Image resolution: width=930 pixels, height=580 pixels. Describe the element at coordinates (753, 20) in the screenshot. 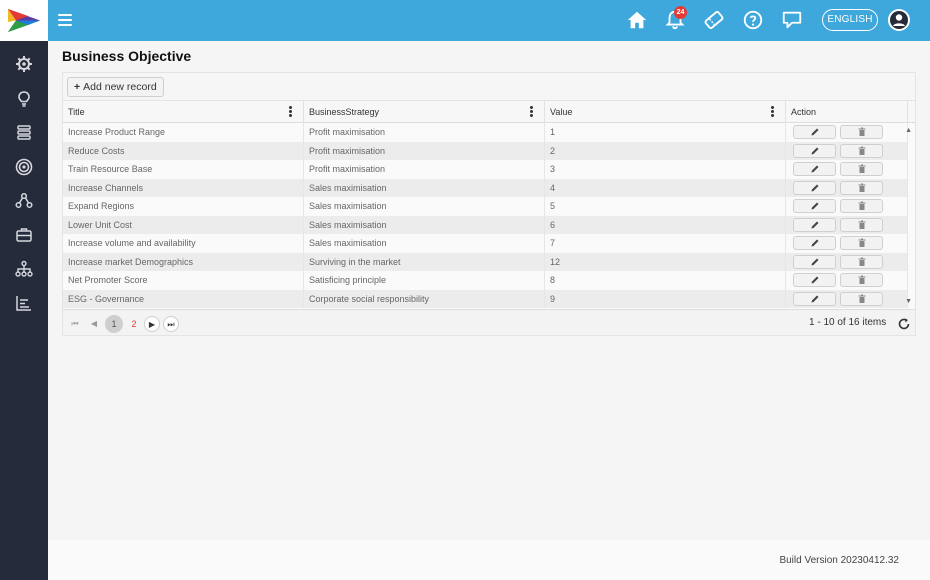

I see `help-icon` at that location.